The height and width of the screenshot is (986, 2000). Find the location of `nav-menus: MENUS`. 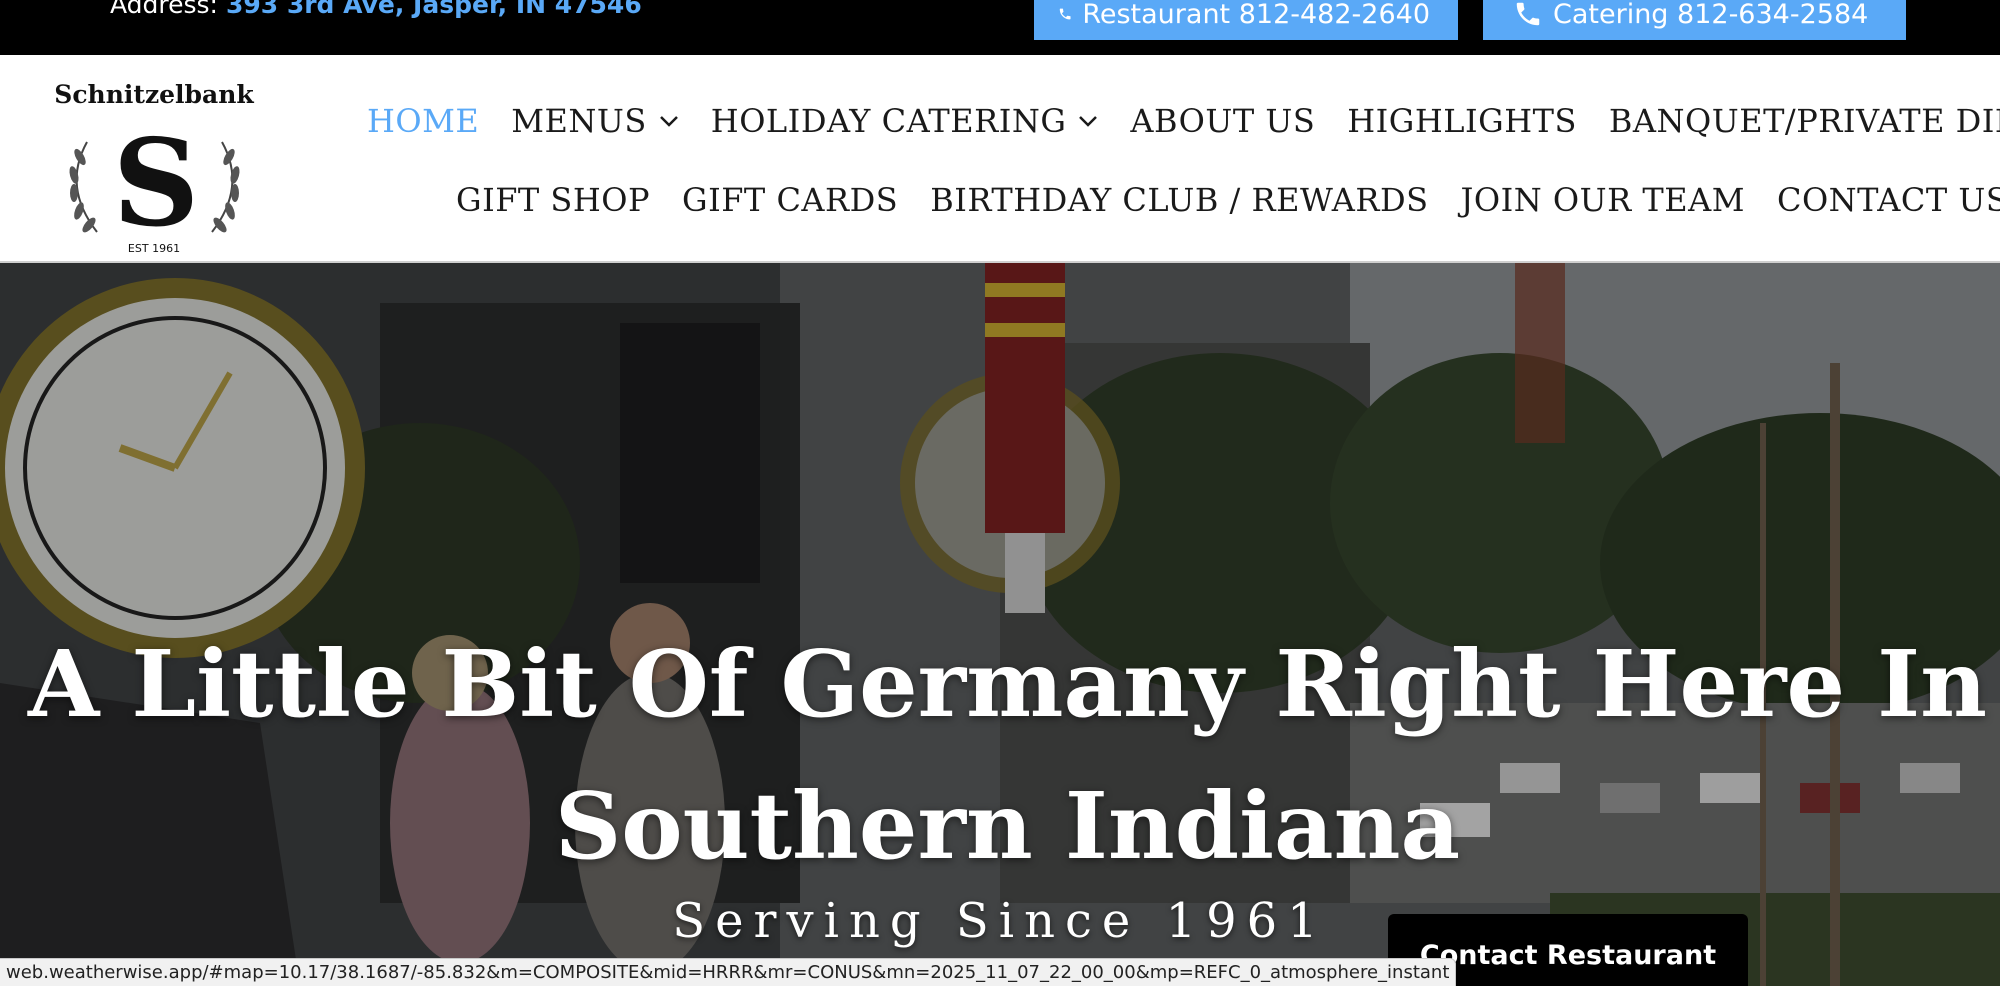

nav-menus: MENUS is located at coordinates (595, 121).